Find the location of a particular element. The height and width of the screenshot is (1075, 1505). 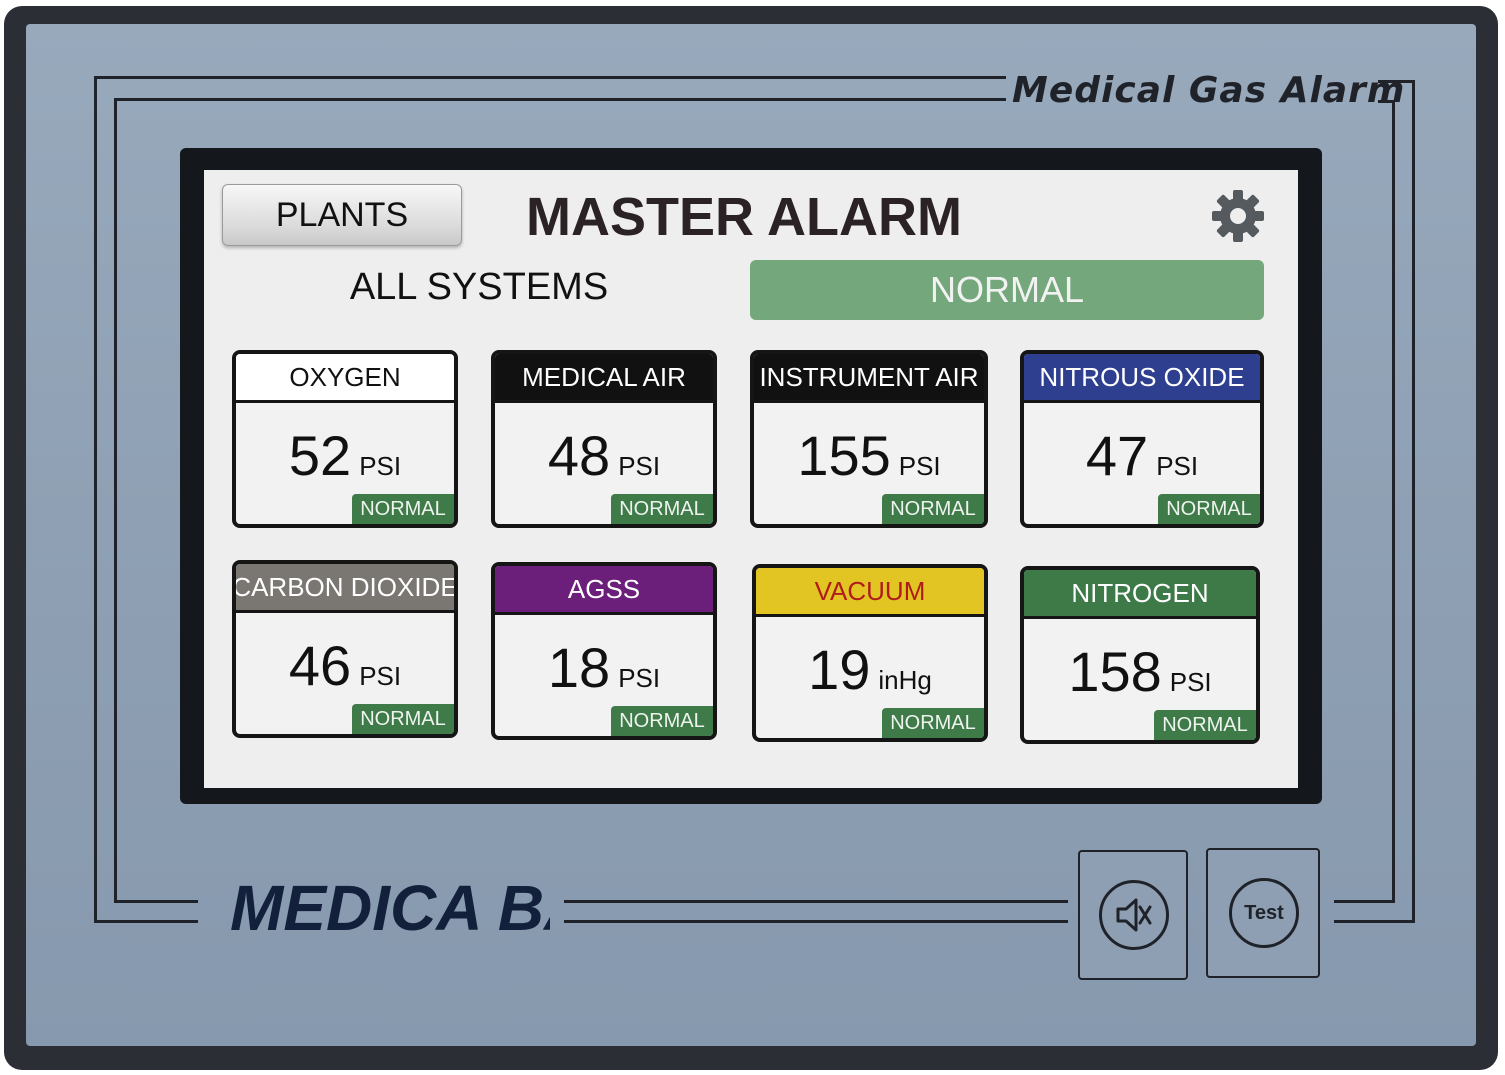

gas-tile-vacuum: VACUUM 19 inHg NORMAL is located at coordinates (870, 653).